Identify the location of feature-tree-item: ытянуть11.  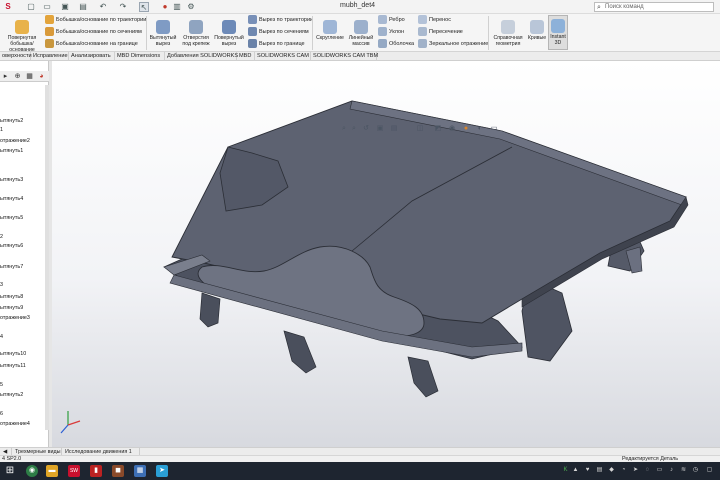
(13, 366).